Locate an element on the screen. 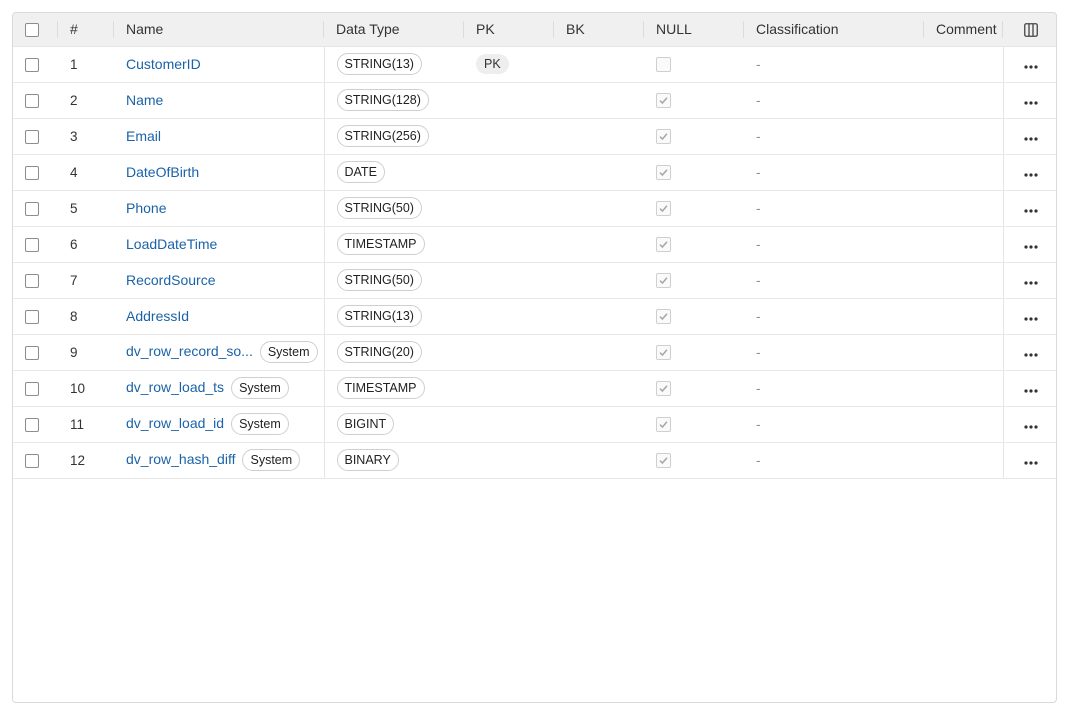 The width and height of the screenshot is (1071, 717). pk-badge: PK is located at coordinates (492, 64).